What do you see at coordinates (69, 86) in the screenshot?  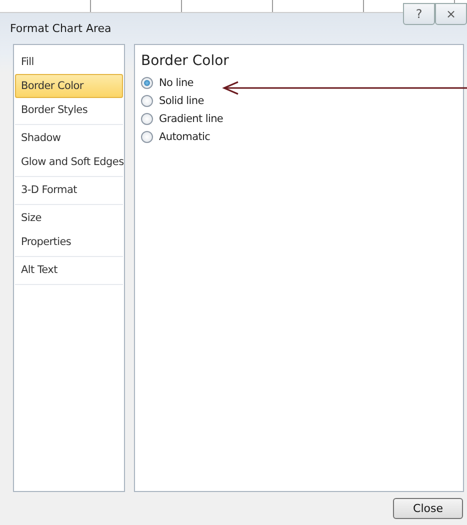 I see `category-item: Border Color` at bounding box center [69, 86].